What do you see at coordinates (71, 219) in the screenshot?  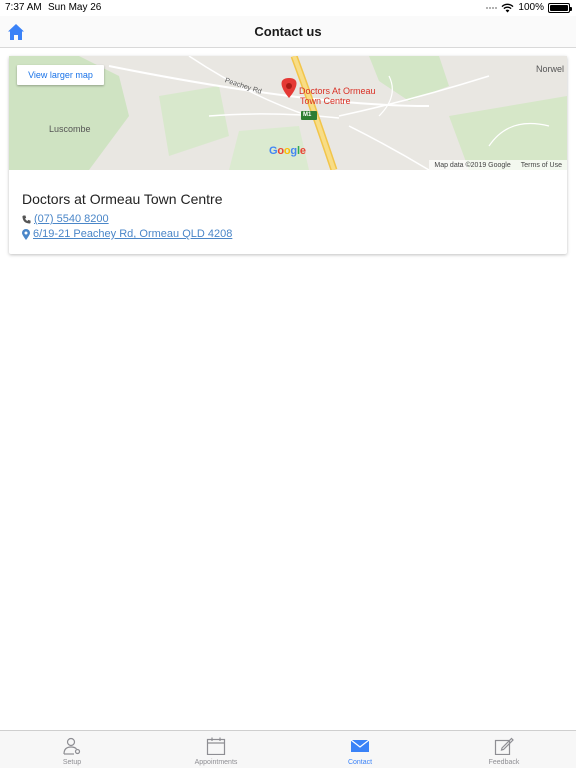 I see `phone-link: (07) 5540 8200` at bounding box center [71, 219].